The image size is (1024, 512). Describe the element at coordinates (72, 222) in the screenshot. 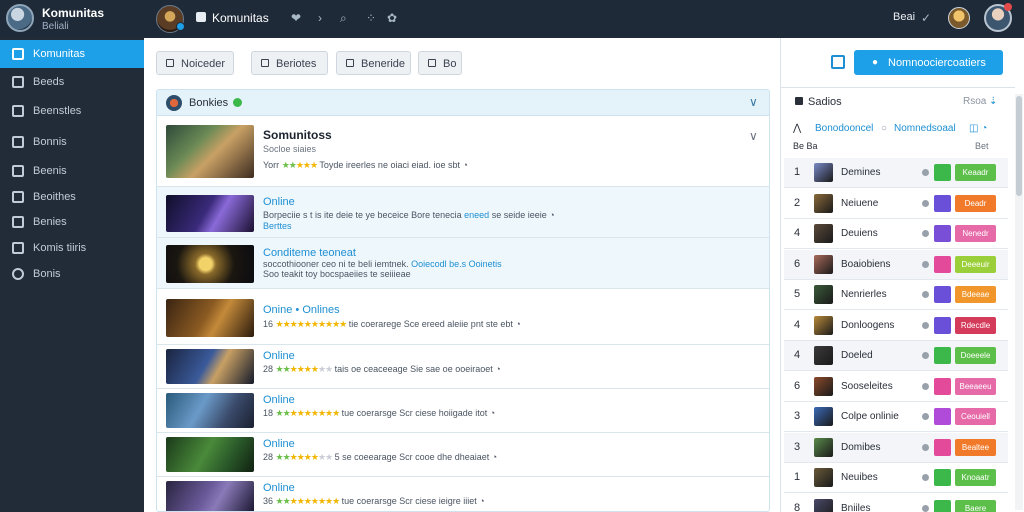

I see `sidebar-item-benies: Benies` at that location.